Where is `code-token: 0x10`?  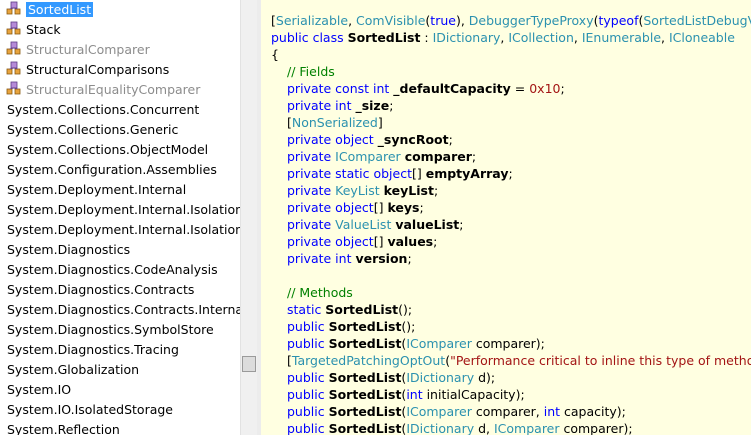
code-token: 0x10 is located at coordinates (545, 88).